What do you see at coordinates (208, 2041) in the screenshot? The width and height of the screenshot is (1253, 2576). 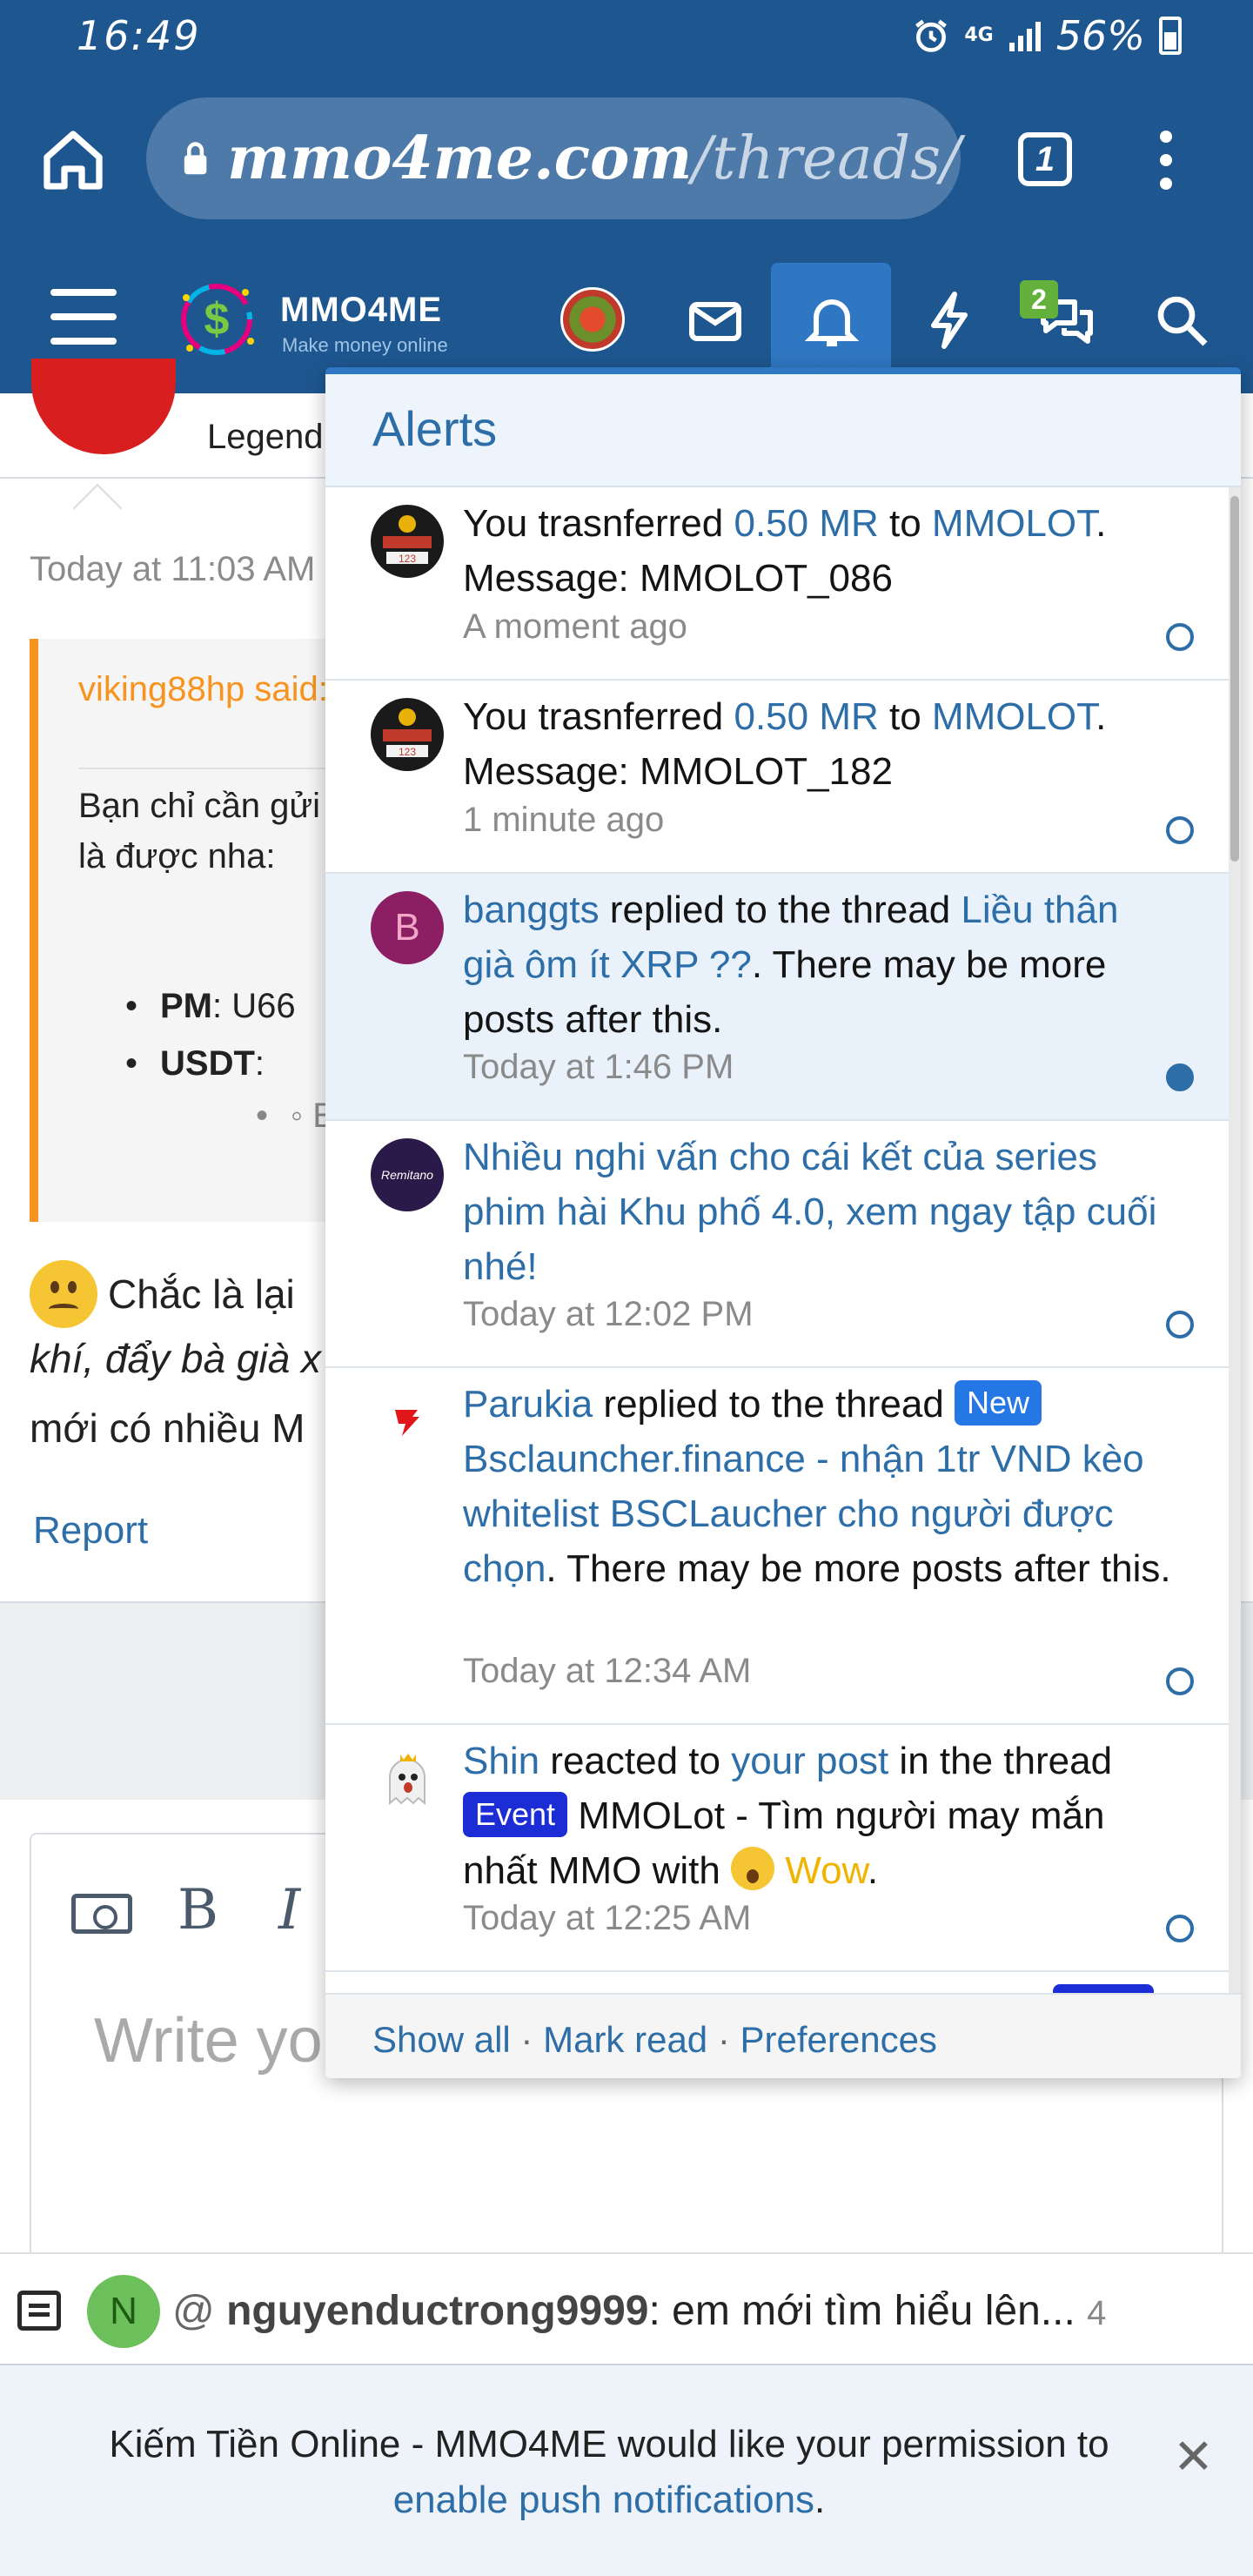 I see `editor-placeholder: Write yo` at bounding box center [208, 2041].